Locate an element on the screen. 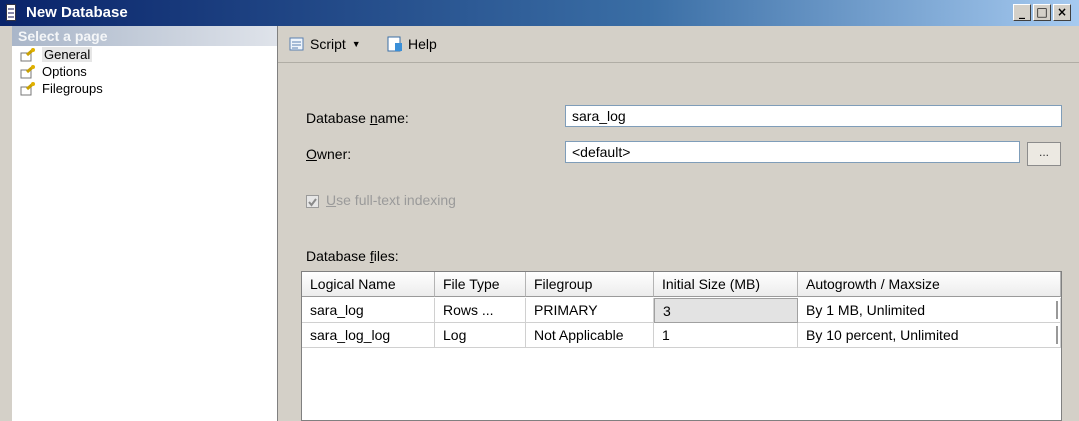 This screenshot has width=1079, height=421. help-icon is located at coordinates (394, 44).